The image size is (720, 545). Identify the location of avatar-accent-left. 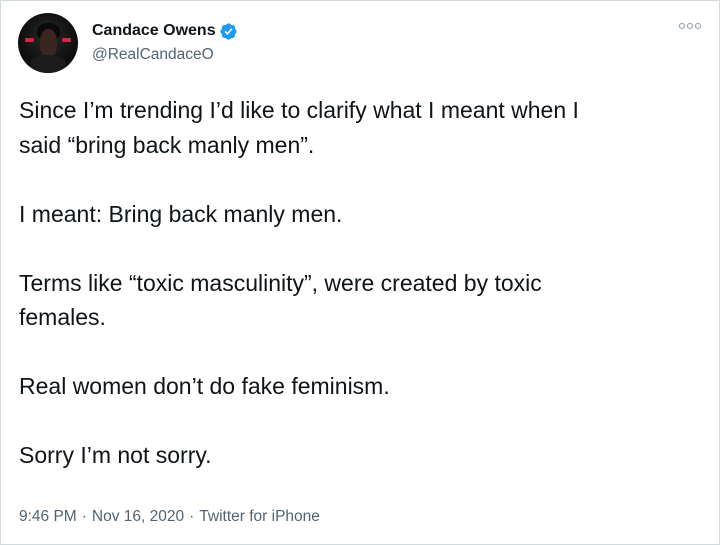
(29, 40).